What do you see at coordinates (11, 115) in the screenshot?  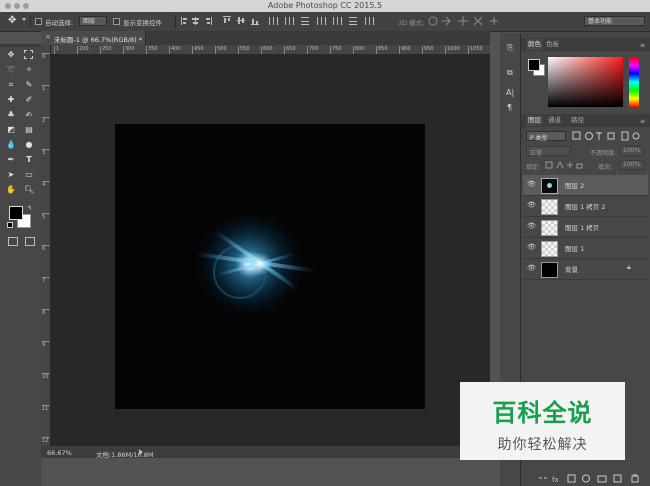 I see `clone-stamp-tool-icon: ♣` at bounding box center [11, 115].